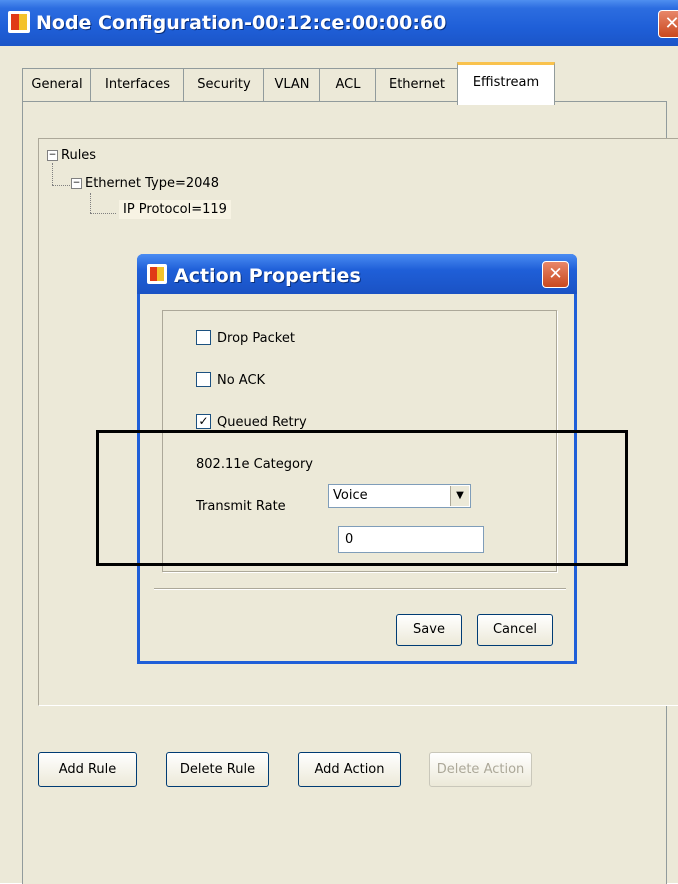 This screenshot has width=678, height=884. Describe the element at coordinates (256, 338) in the screenshot. I see `drop-packet-label: Drop Packet` at that location.